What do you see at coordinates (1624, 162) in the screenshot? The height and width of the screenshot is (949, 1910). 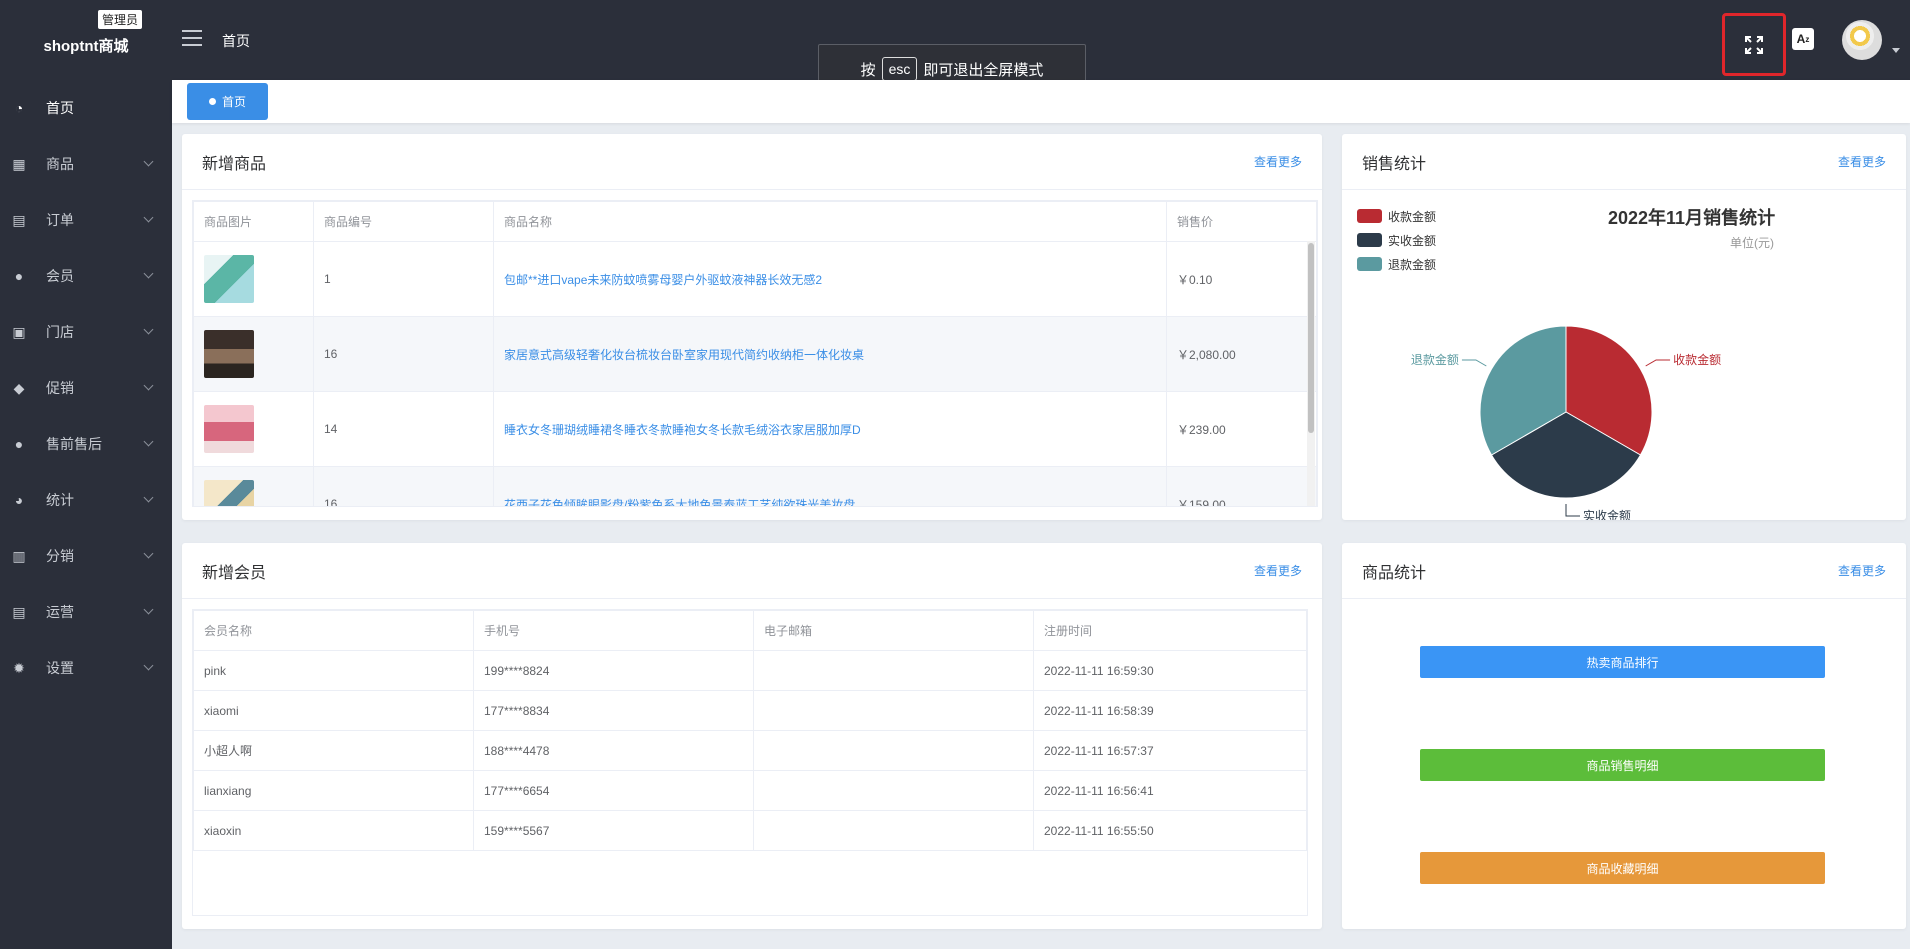 I see `panel-header: 销售统计 查看更多` at bounding box center [1624, 162].